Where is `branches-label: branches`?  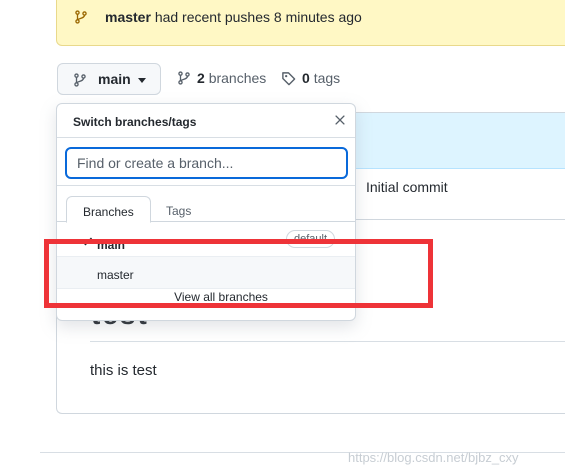
branches-label: branches is located at coordinates (237, 78).